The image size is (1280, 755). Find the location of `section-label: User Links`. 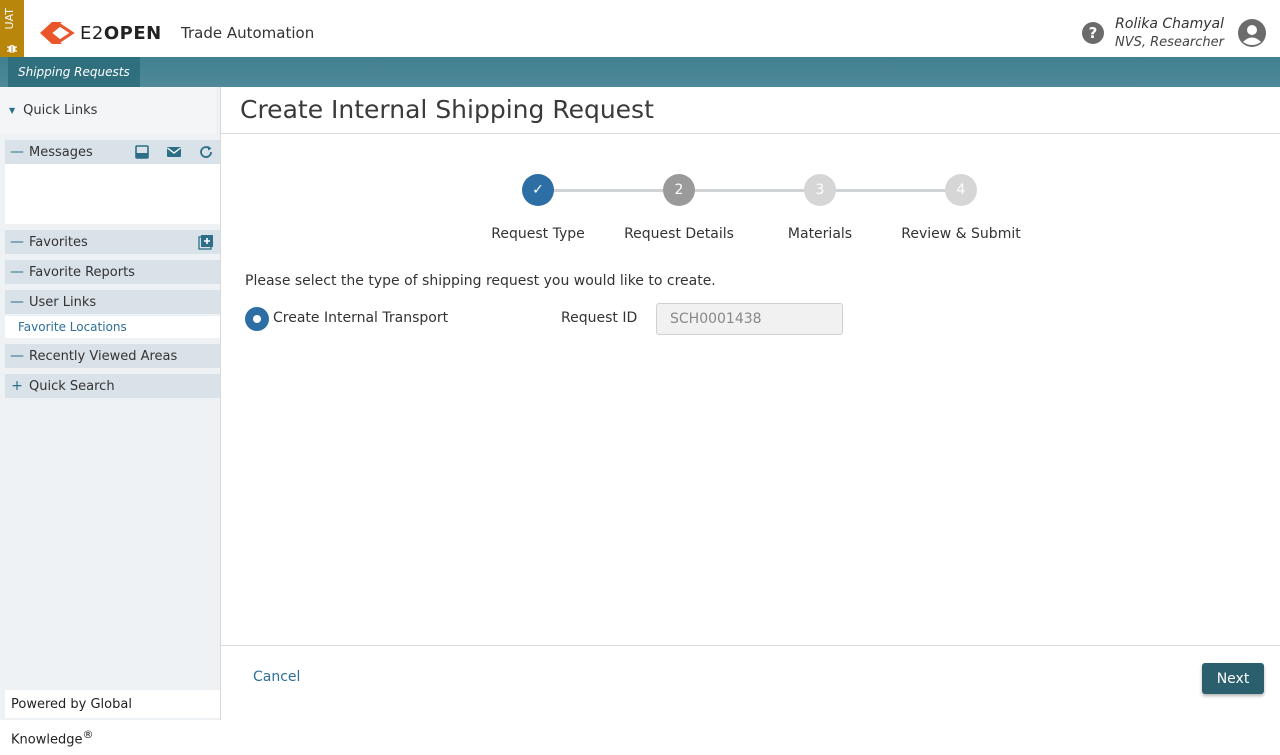

section-label: User Links is located at coordinates (63, 302).